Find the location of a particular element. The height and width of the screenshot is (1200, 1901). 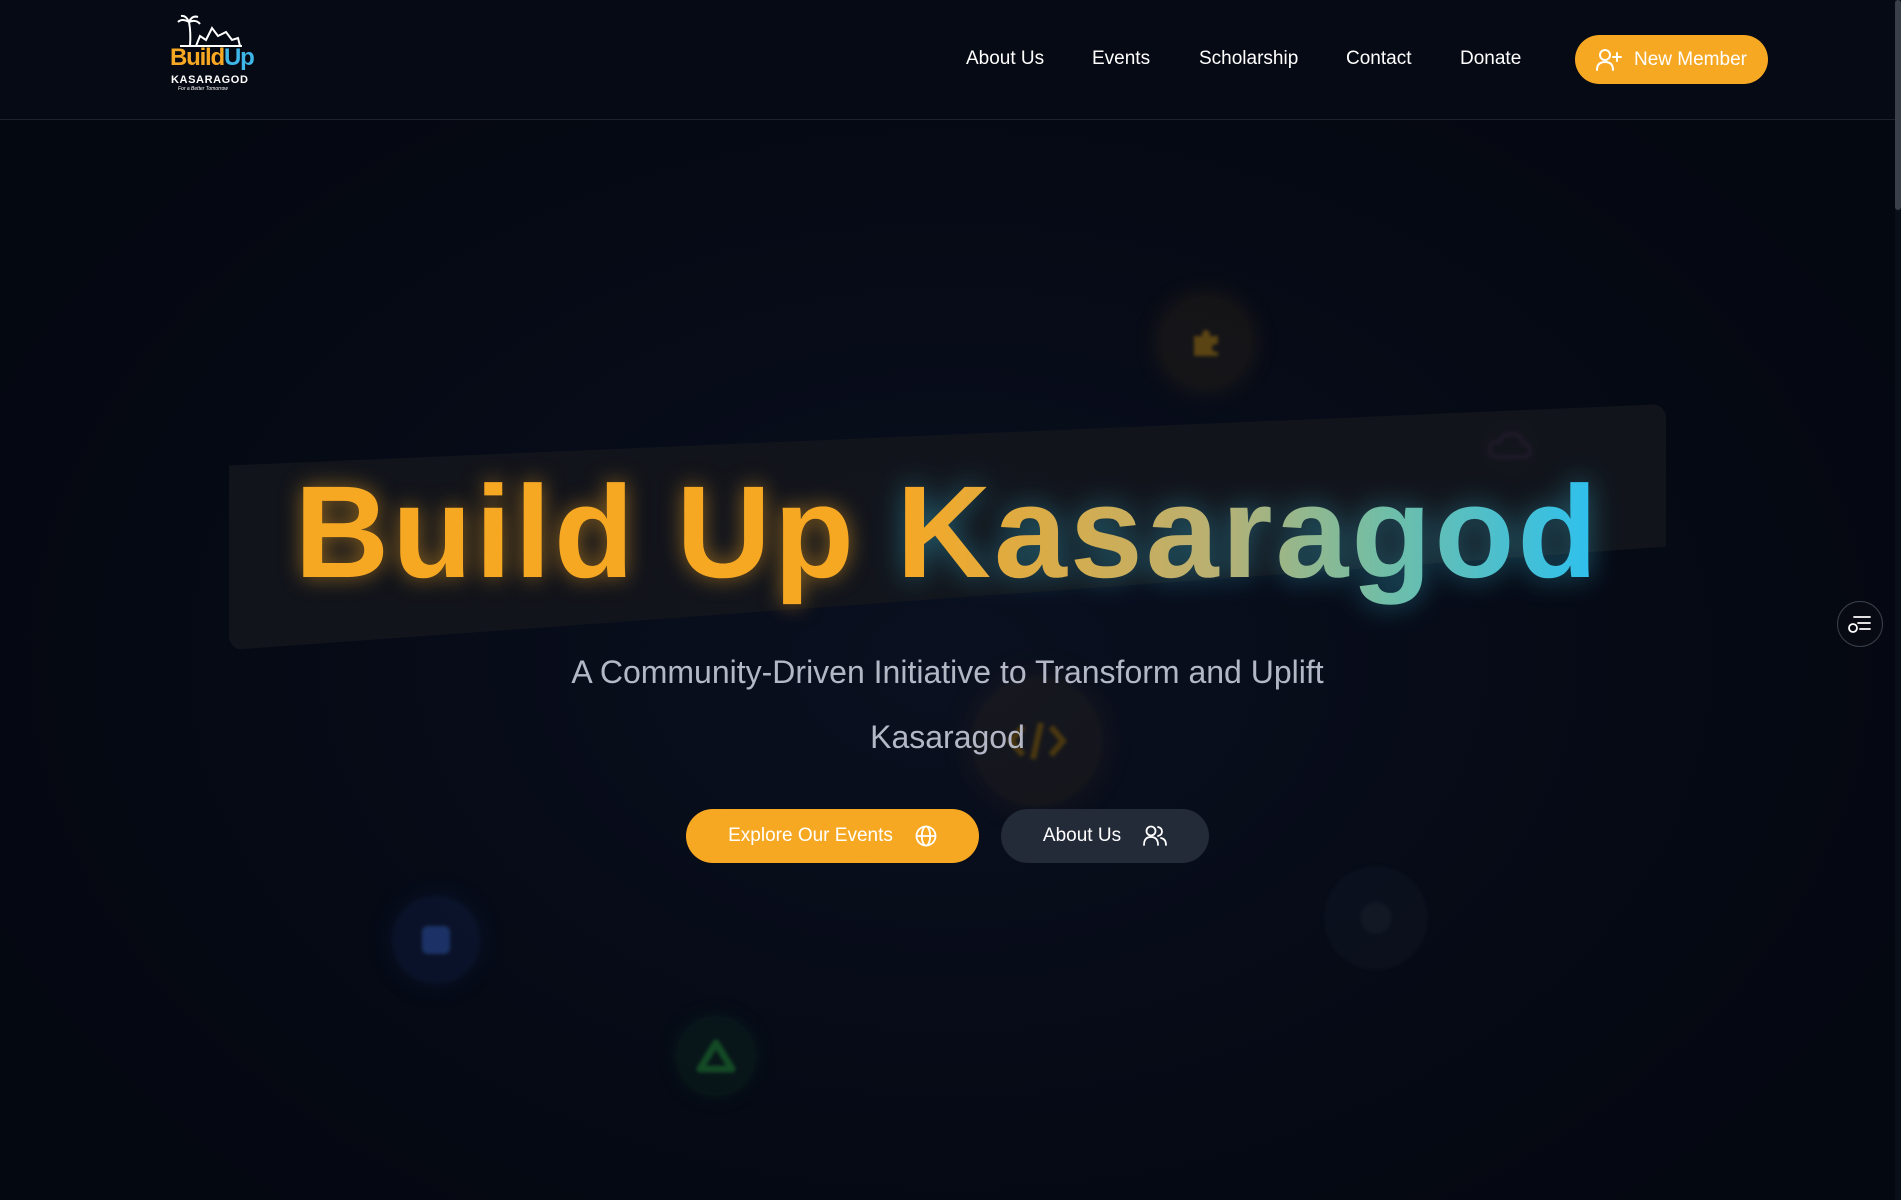

logo-tagline: For a Better Tomorrow is located at coordinates (203, 89).